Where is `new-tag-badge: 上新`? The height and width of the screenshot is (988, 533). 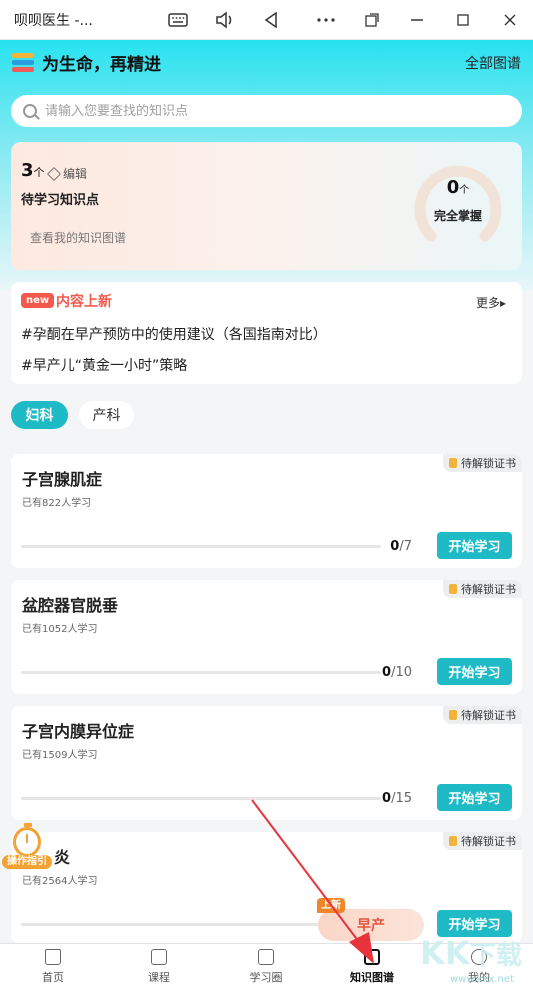 new-tag-badge: 上新 is located at coordinates (331, 905).